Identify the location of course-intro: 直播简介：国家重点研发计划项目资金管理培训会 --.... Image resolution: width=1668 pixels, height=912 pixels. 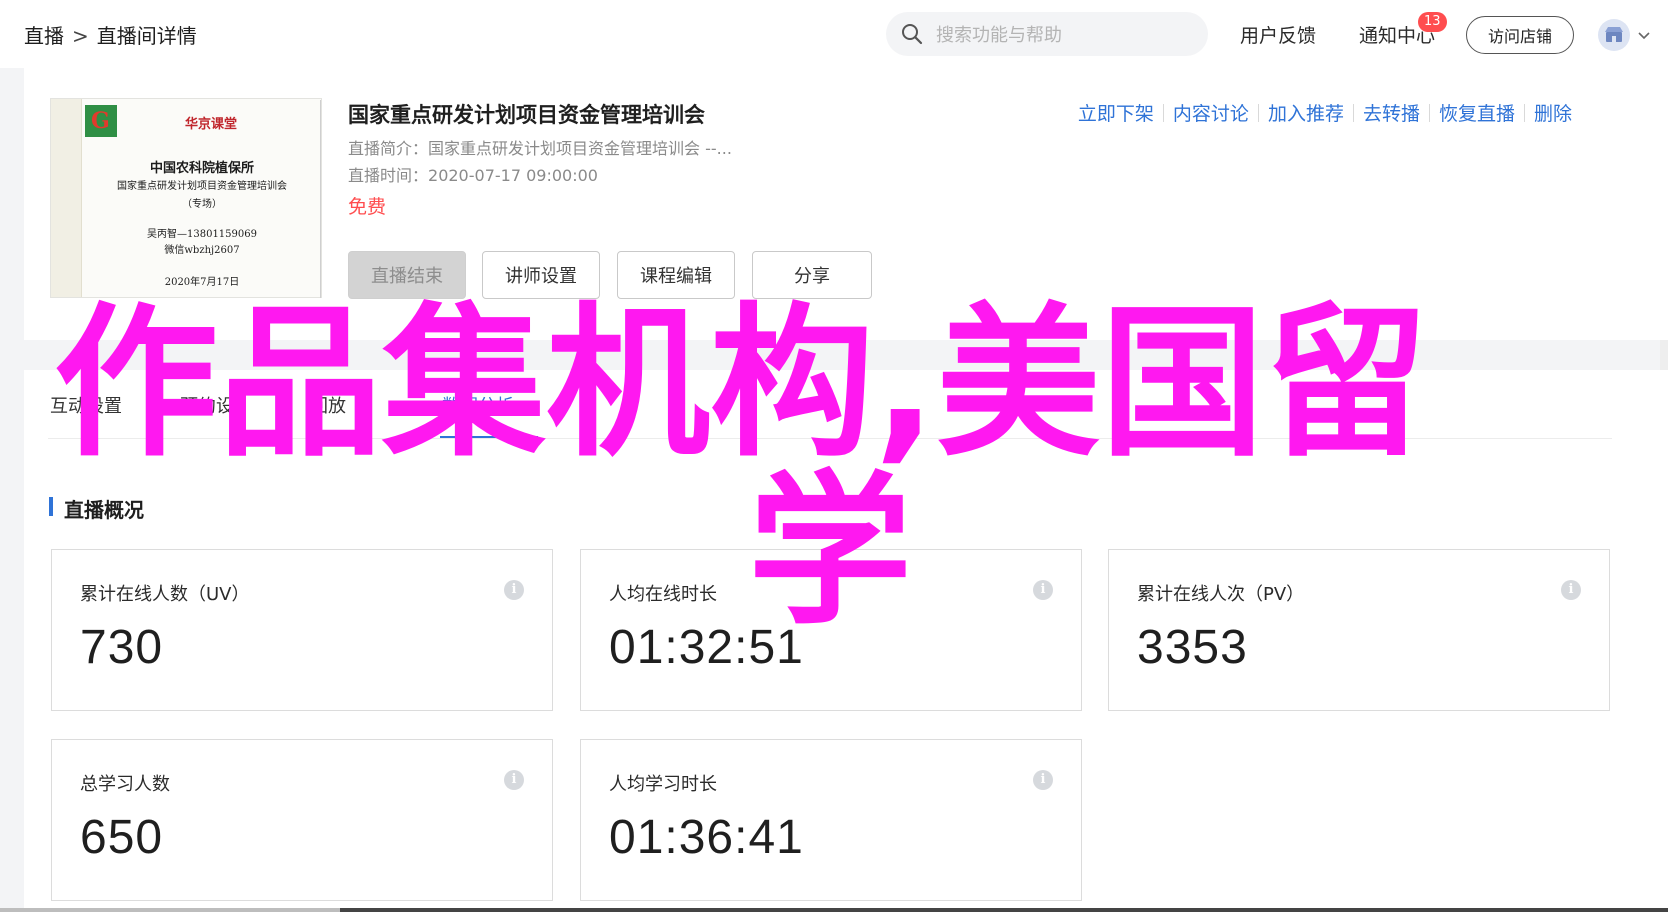
(540, 147).